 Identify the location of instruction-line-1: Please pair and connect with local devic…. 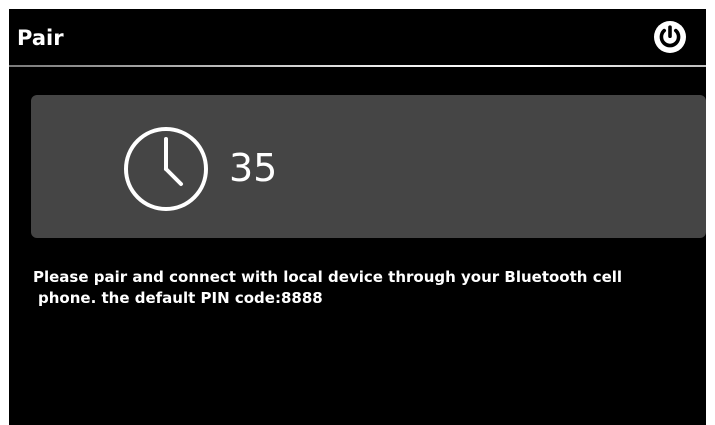
(328, 277).